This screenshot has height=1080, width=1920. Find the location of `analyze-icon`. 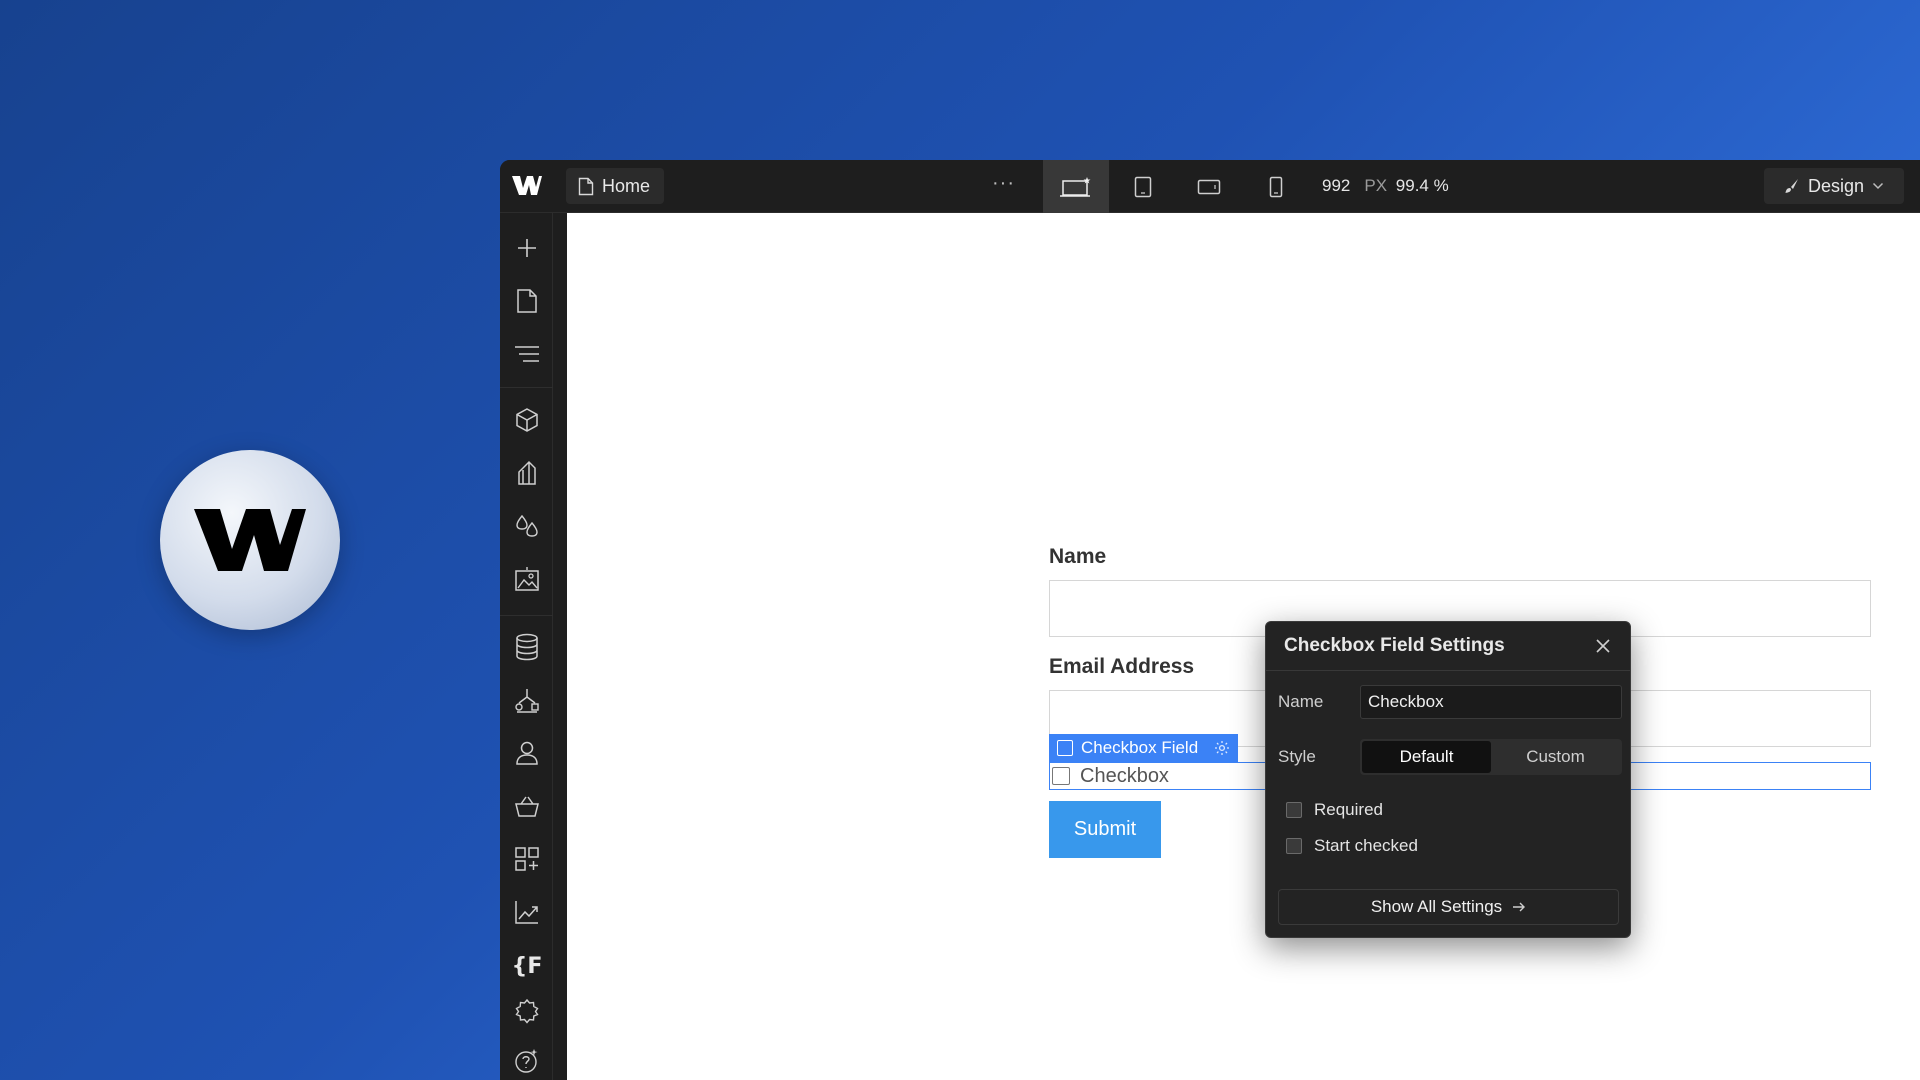

analyze-icon is located at coordinates (527, 912).